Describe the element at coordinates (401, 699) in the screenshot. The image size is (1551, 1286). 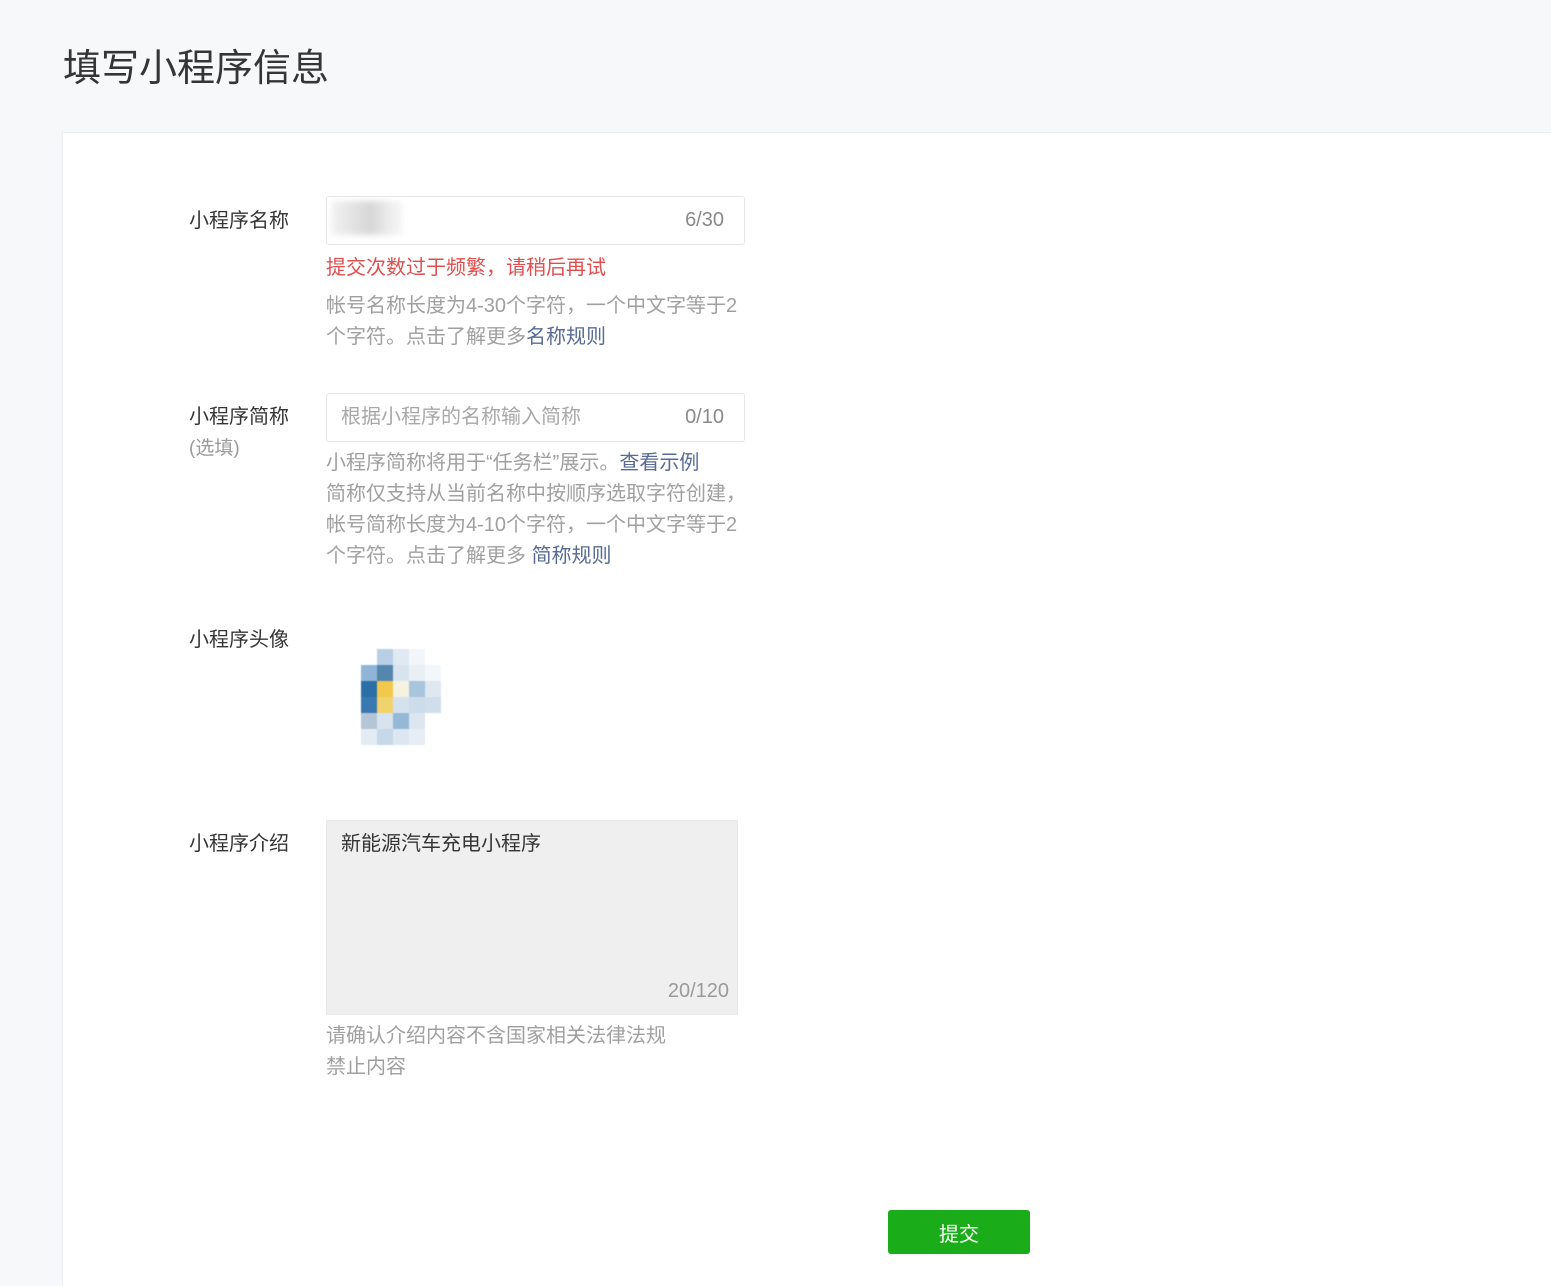
I see `avatar-image` at that location.